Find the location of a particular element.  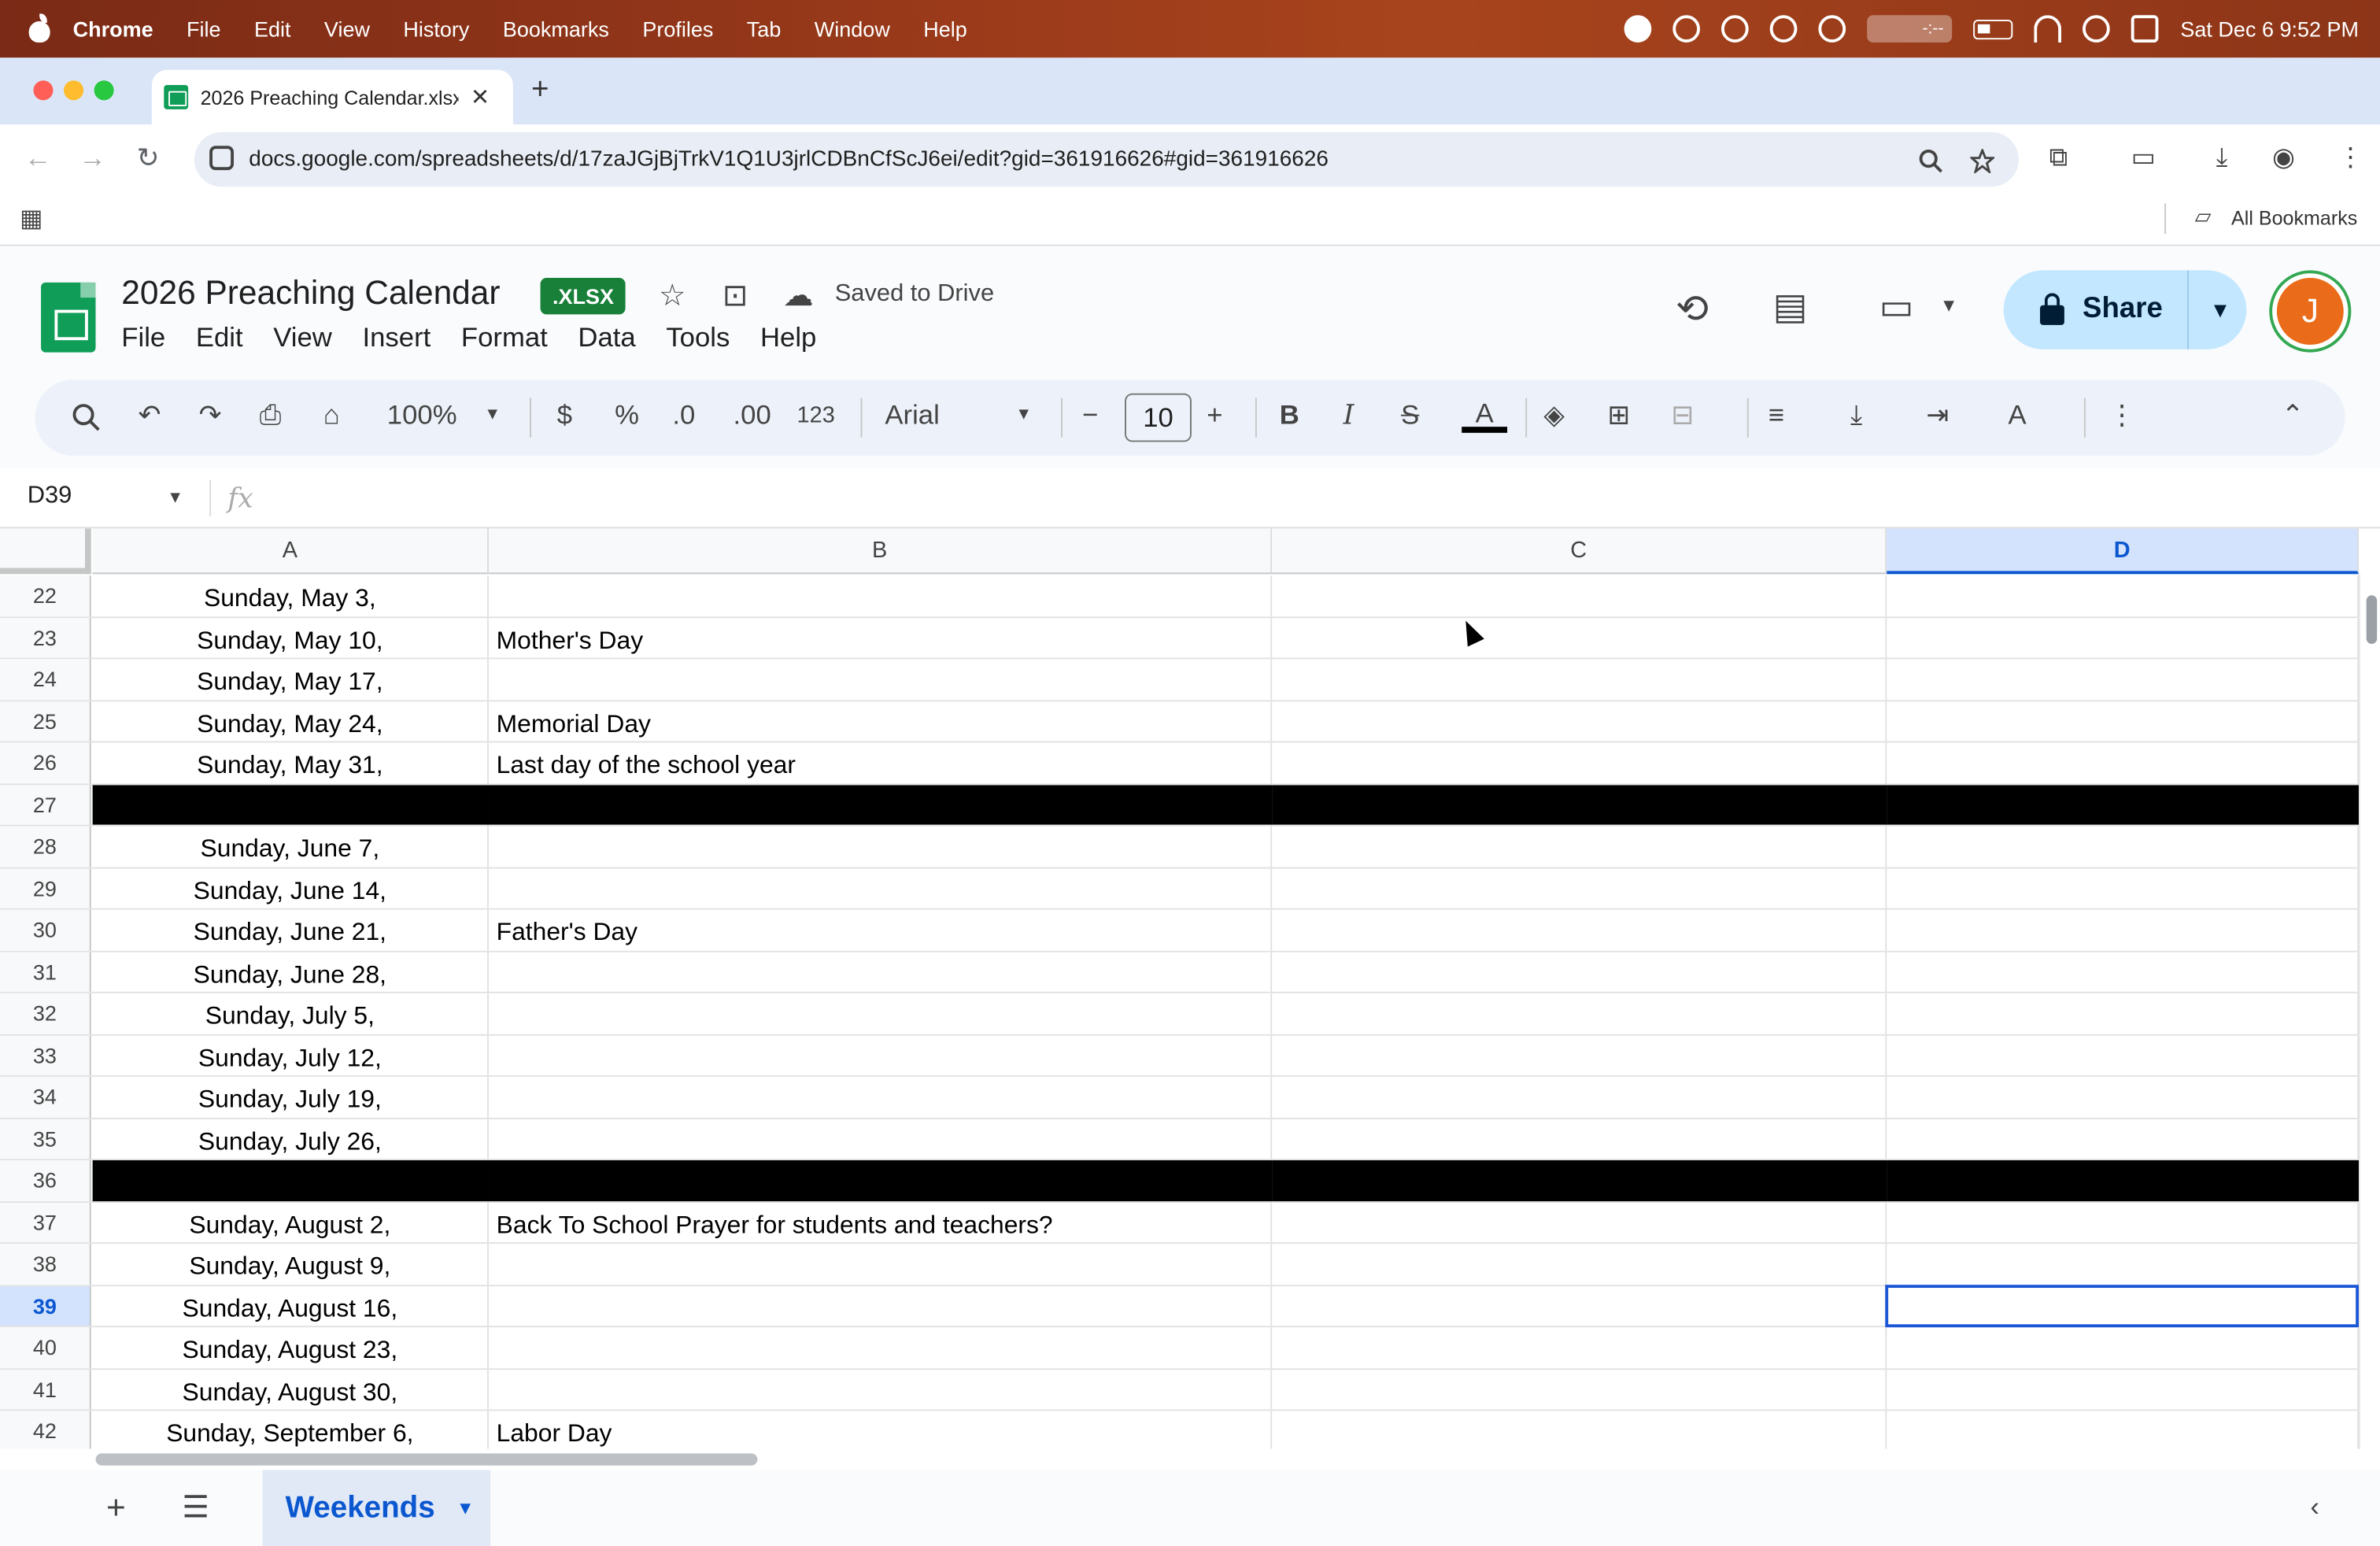

cell-a: Sunday, May 31, is located at coordinates (291, 762).